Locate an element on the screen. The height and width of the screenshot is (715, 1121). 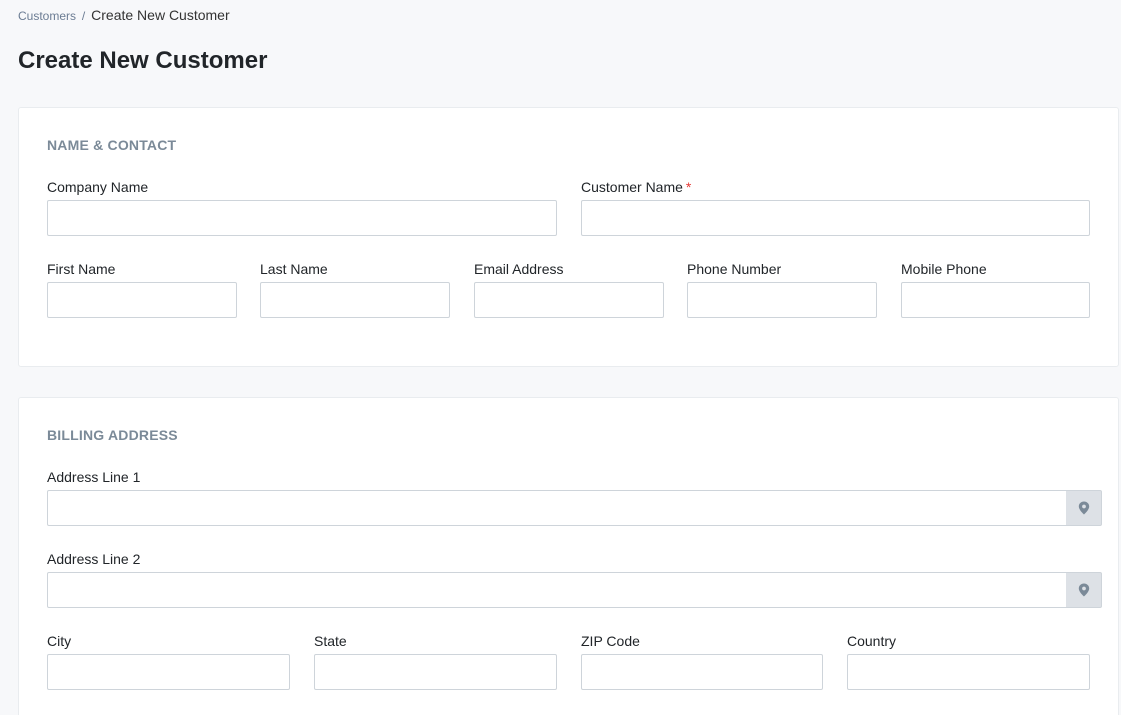
section-title-name-contact: NAME & CONTACT is located at coordinates (112, 145).